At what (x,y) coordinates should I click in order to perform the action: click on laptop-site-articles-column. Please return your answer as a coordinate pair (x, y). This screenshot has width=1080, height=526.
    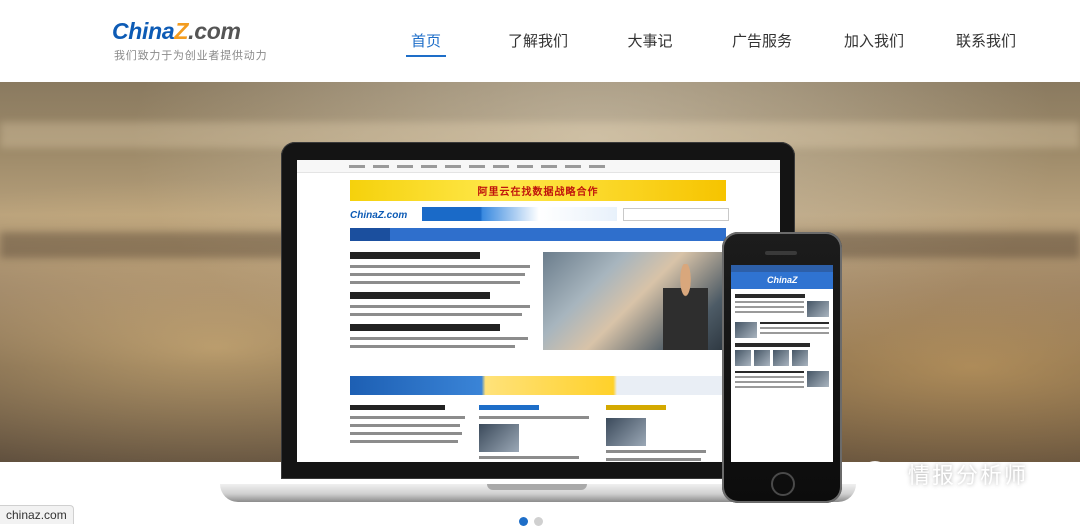
    Looking at the image, I should click on (539, 433).